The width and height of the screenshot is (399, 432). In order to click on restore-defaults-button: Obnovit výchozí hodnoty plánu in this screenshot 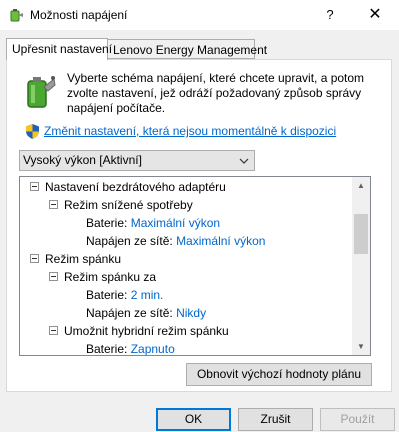, I will do `click(279, 374)`.